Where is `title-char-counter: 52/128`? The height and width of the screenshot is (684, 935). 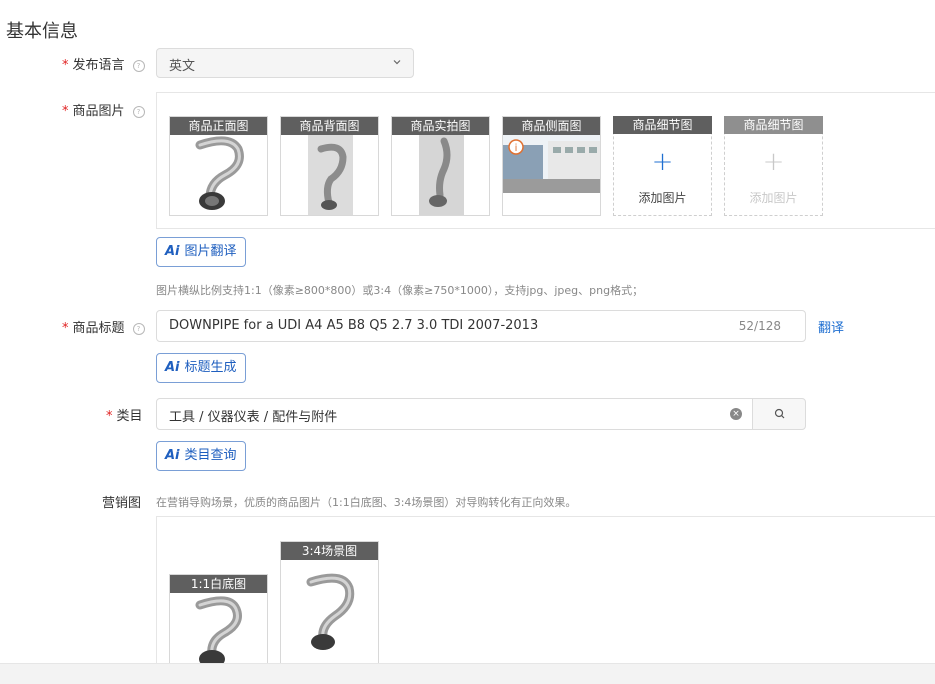
title-char-counter: 52/128 is located at coordinates (759, 326).